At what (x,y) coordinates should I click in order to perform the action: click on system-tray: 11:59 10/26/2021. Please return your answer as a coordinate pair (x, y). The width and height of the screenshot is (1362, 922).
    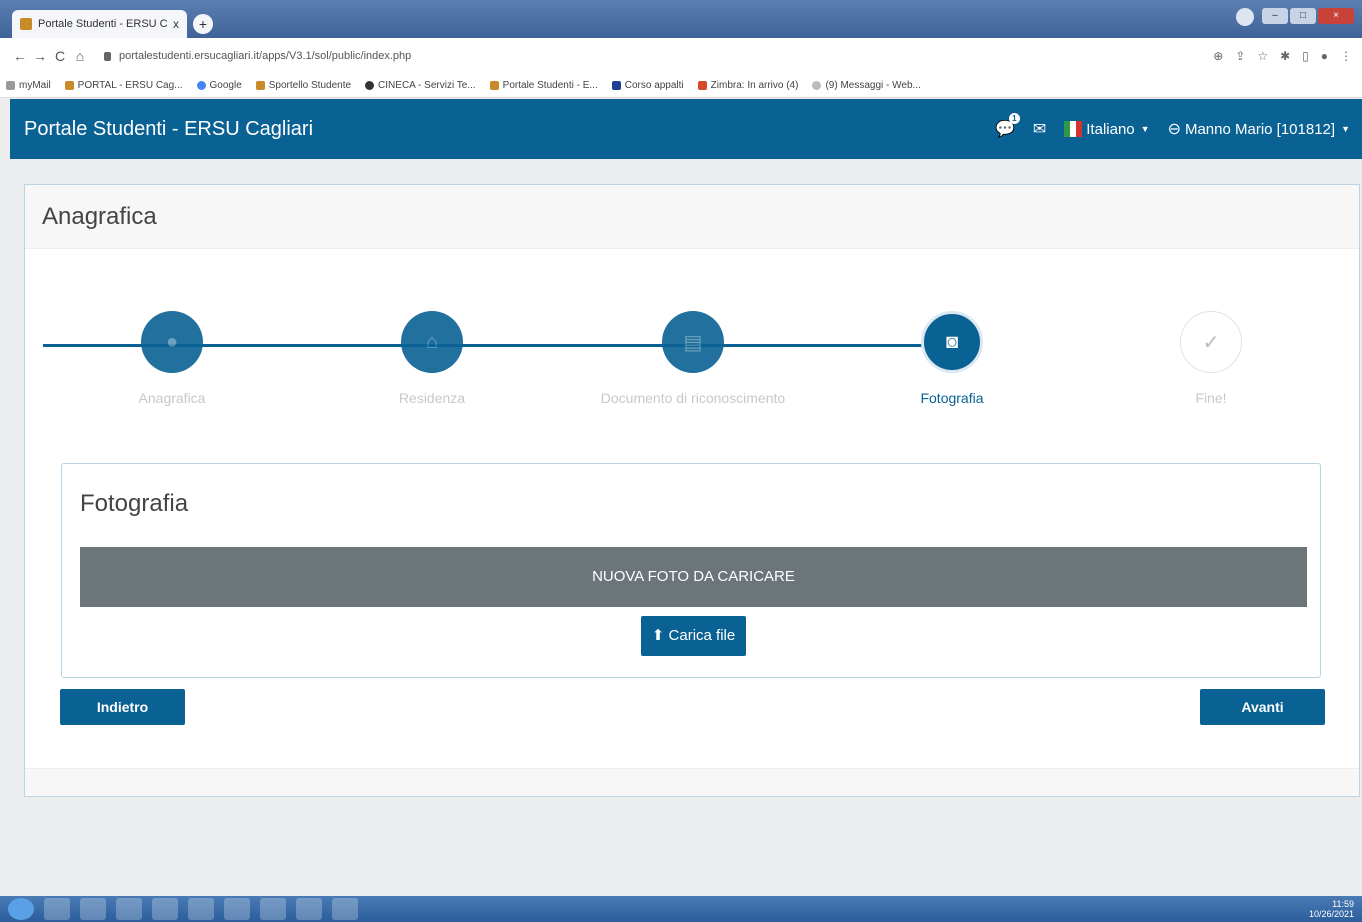
    Looking at the image, I should click on (1331, 909).